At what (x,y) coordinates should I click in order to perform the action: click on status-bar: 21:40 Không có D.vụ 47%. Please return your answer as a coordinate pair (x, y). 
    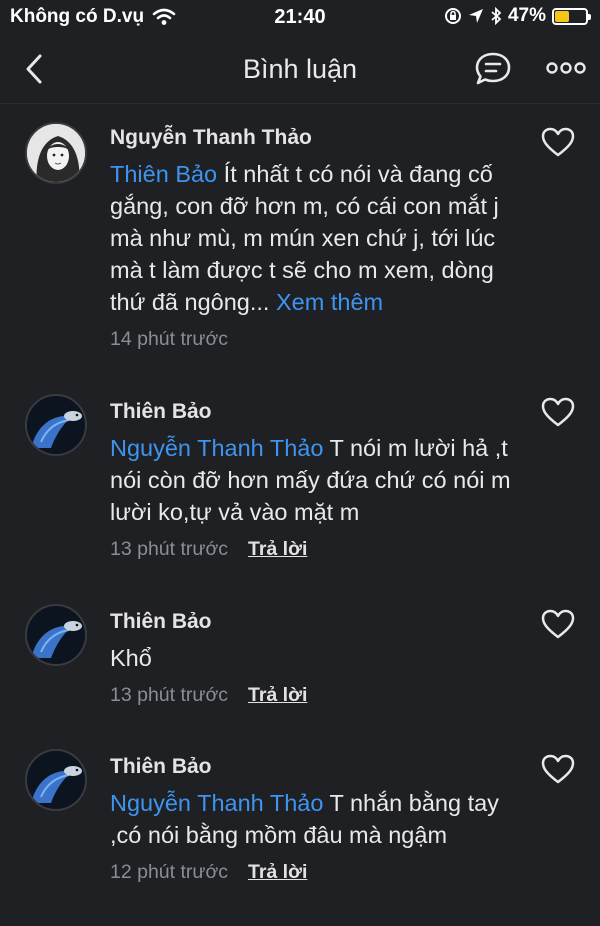
    Looking at the image, I should click on (300, 17).